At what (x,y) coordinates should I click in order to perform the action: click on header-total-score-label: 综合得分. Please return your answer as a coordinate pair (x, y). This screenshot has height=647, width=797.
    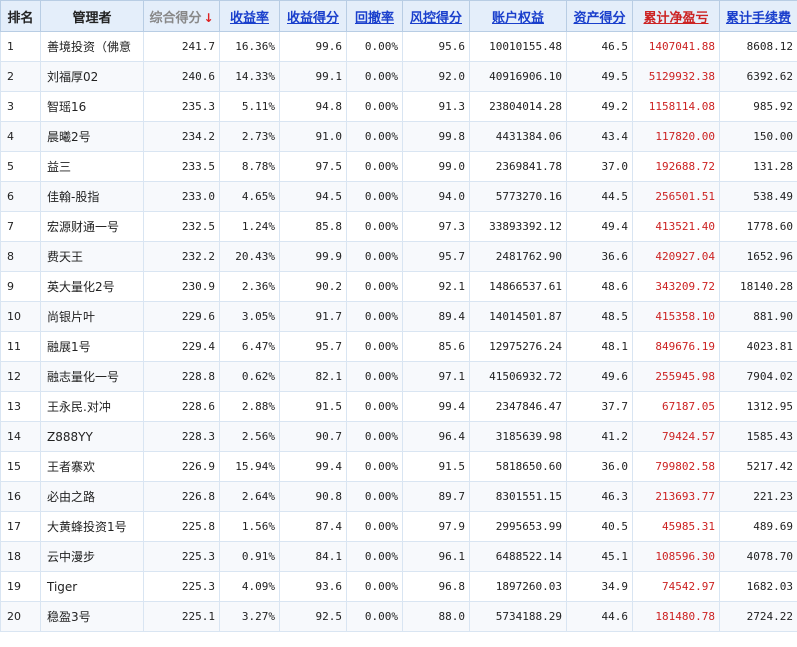
    Looking at the image, I should click on (175, 18).